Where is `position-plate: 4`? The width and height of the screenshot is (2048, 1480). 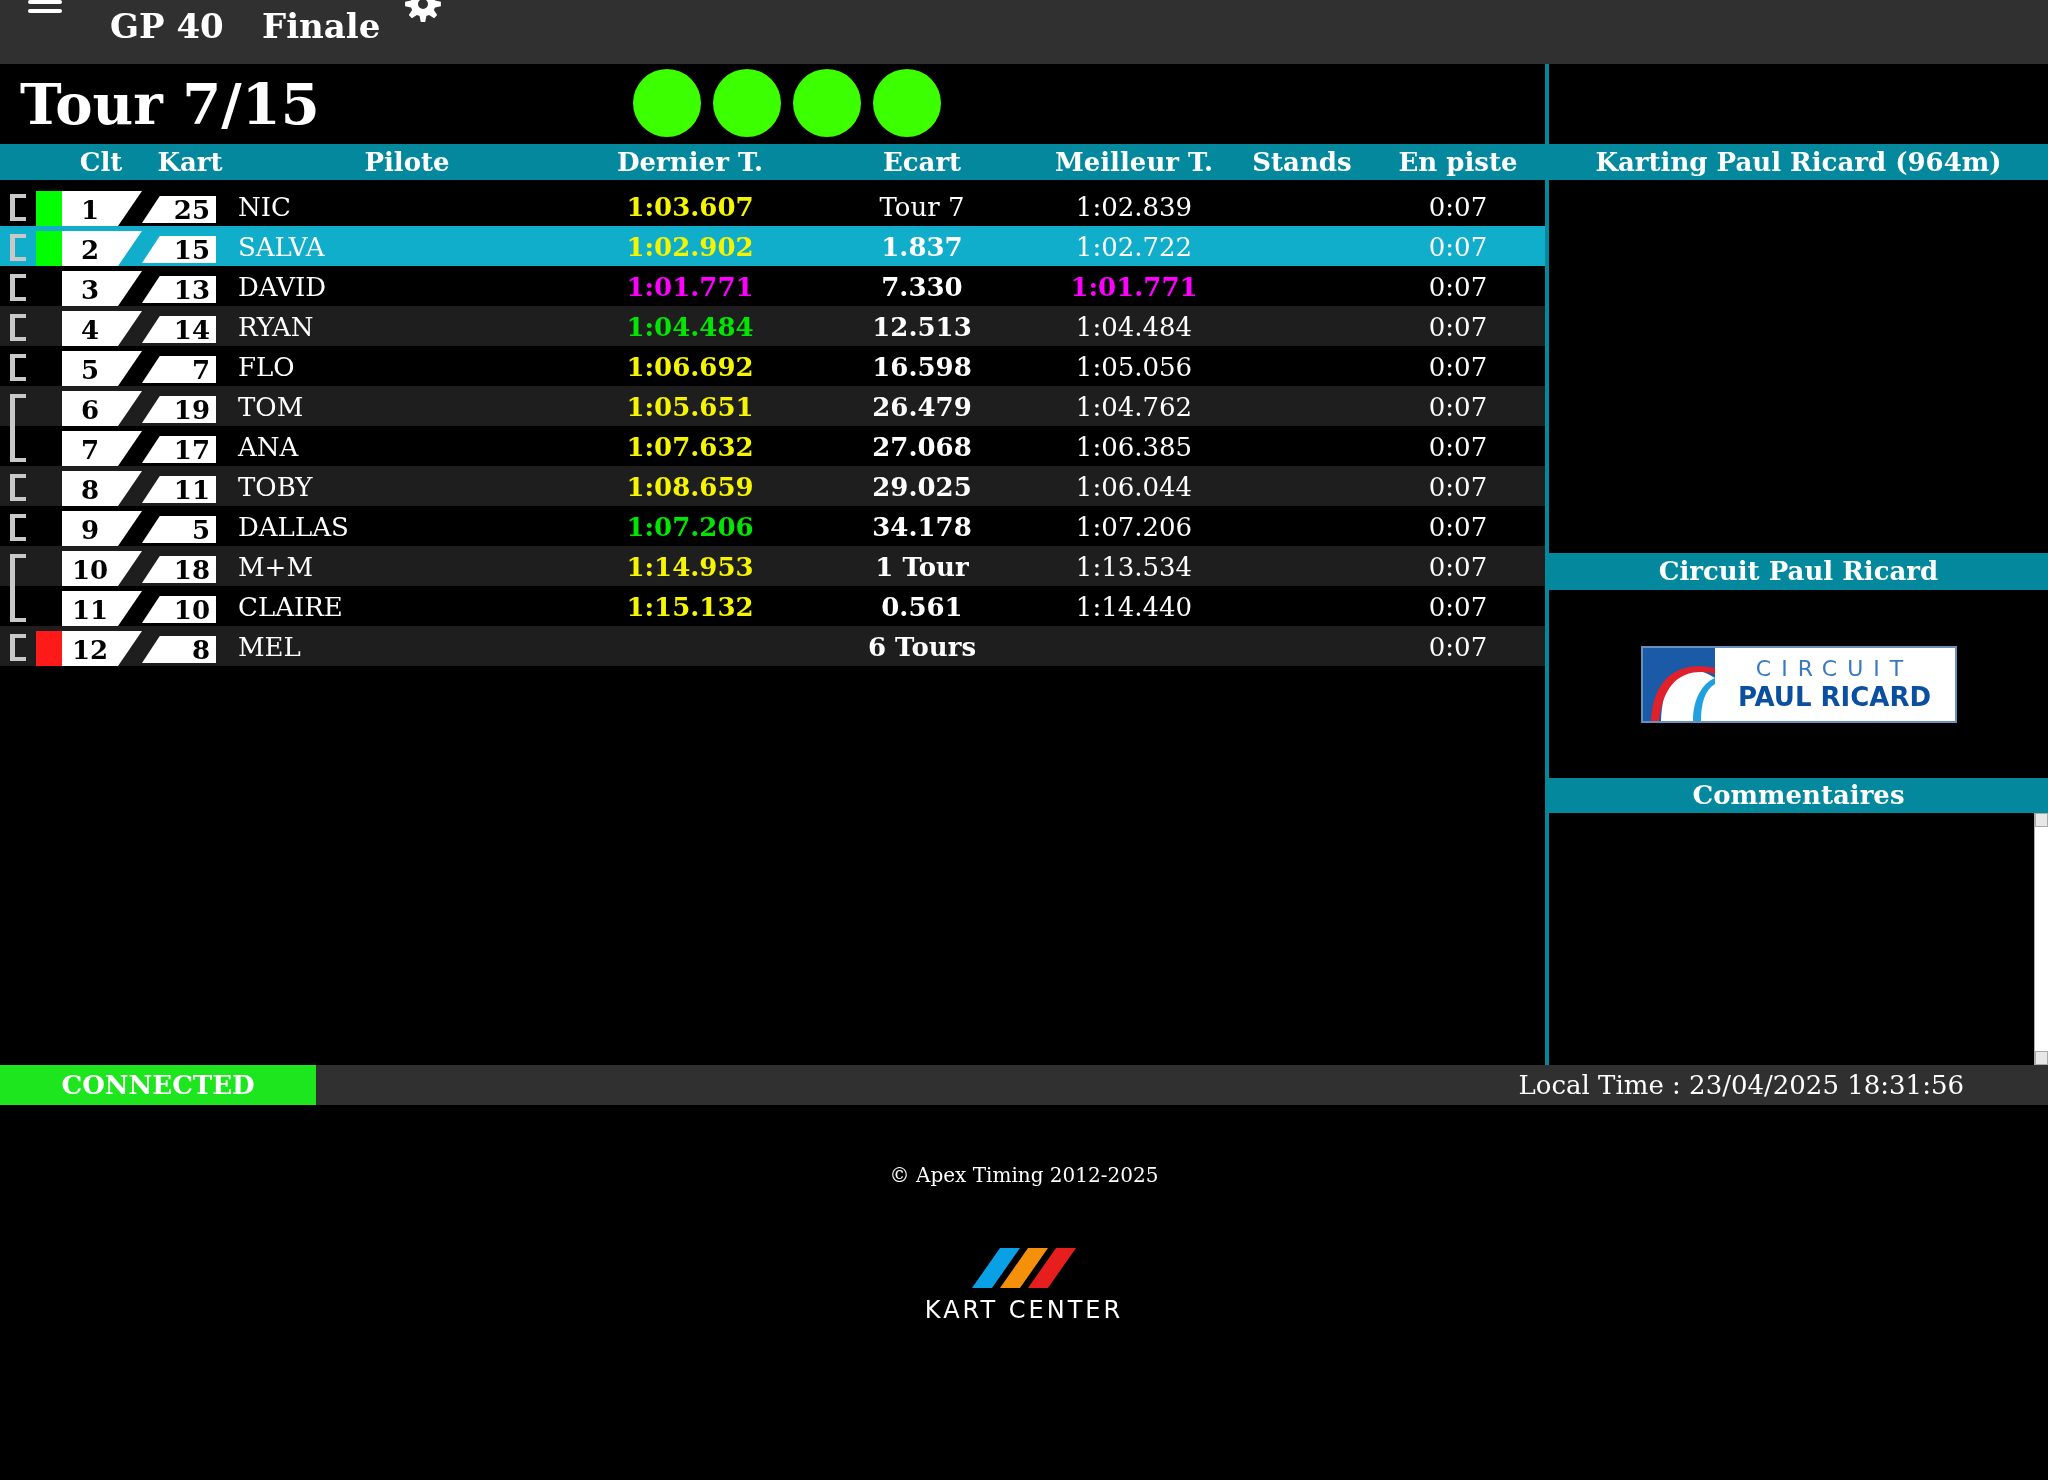 position-plate: 4 is located at coordinates (102, 328).